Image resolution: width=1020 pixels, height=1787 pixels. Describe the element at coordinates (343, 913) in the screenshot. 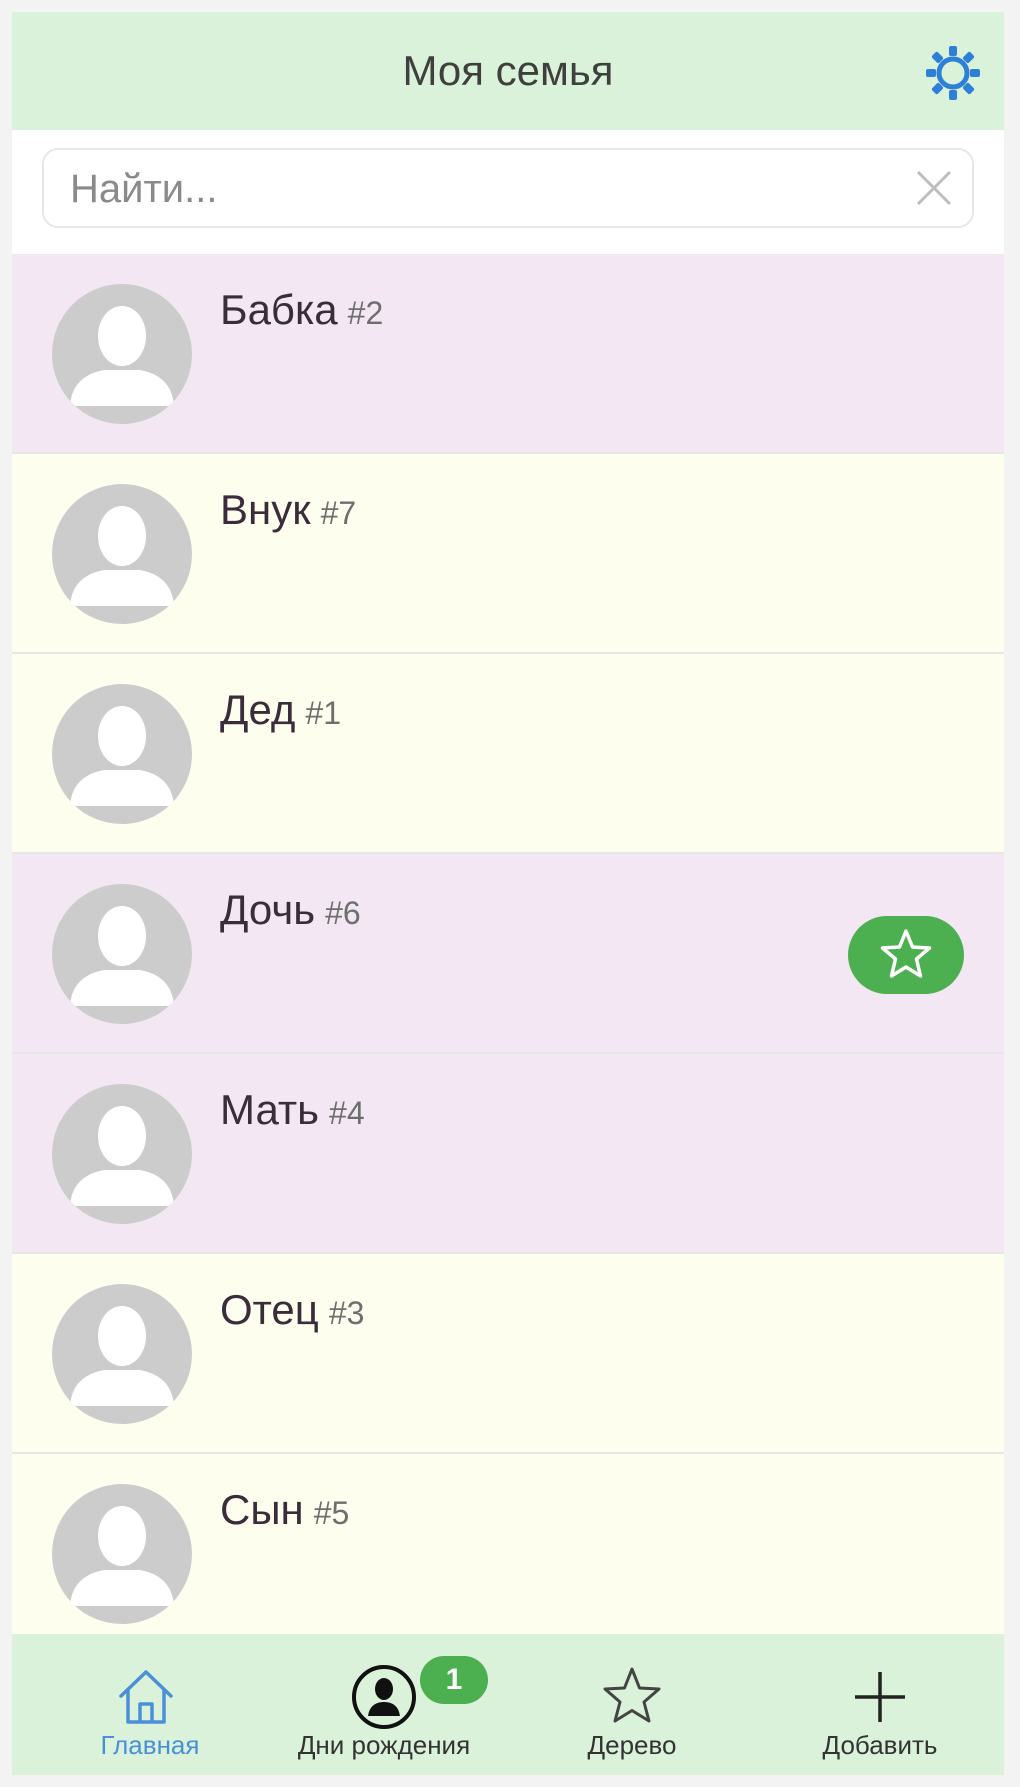

I see `person-id: #6` at that location.